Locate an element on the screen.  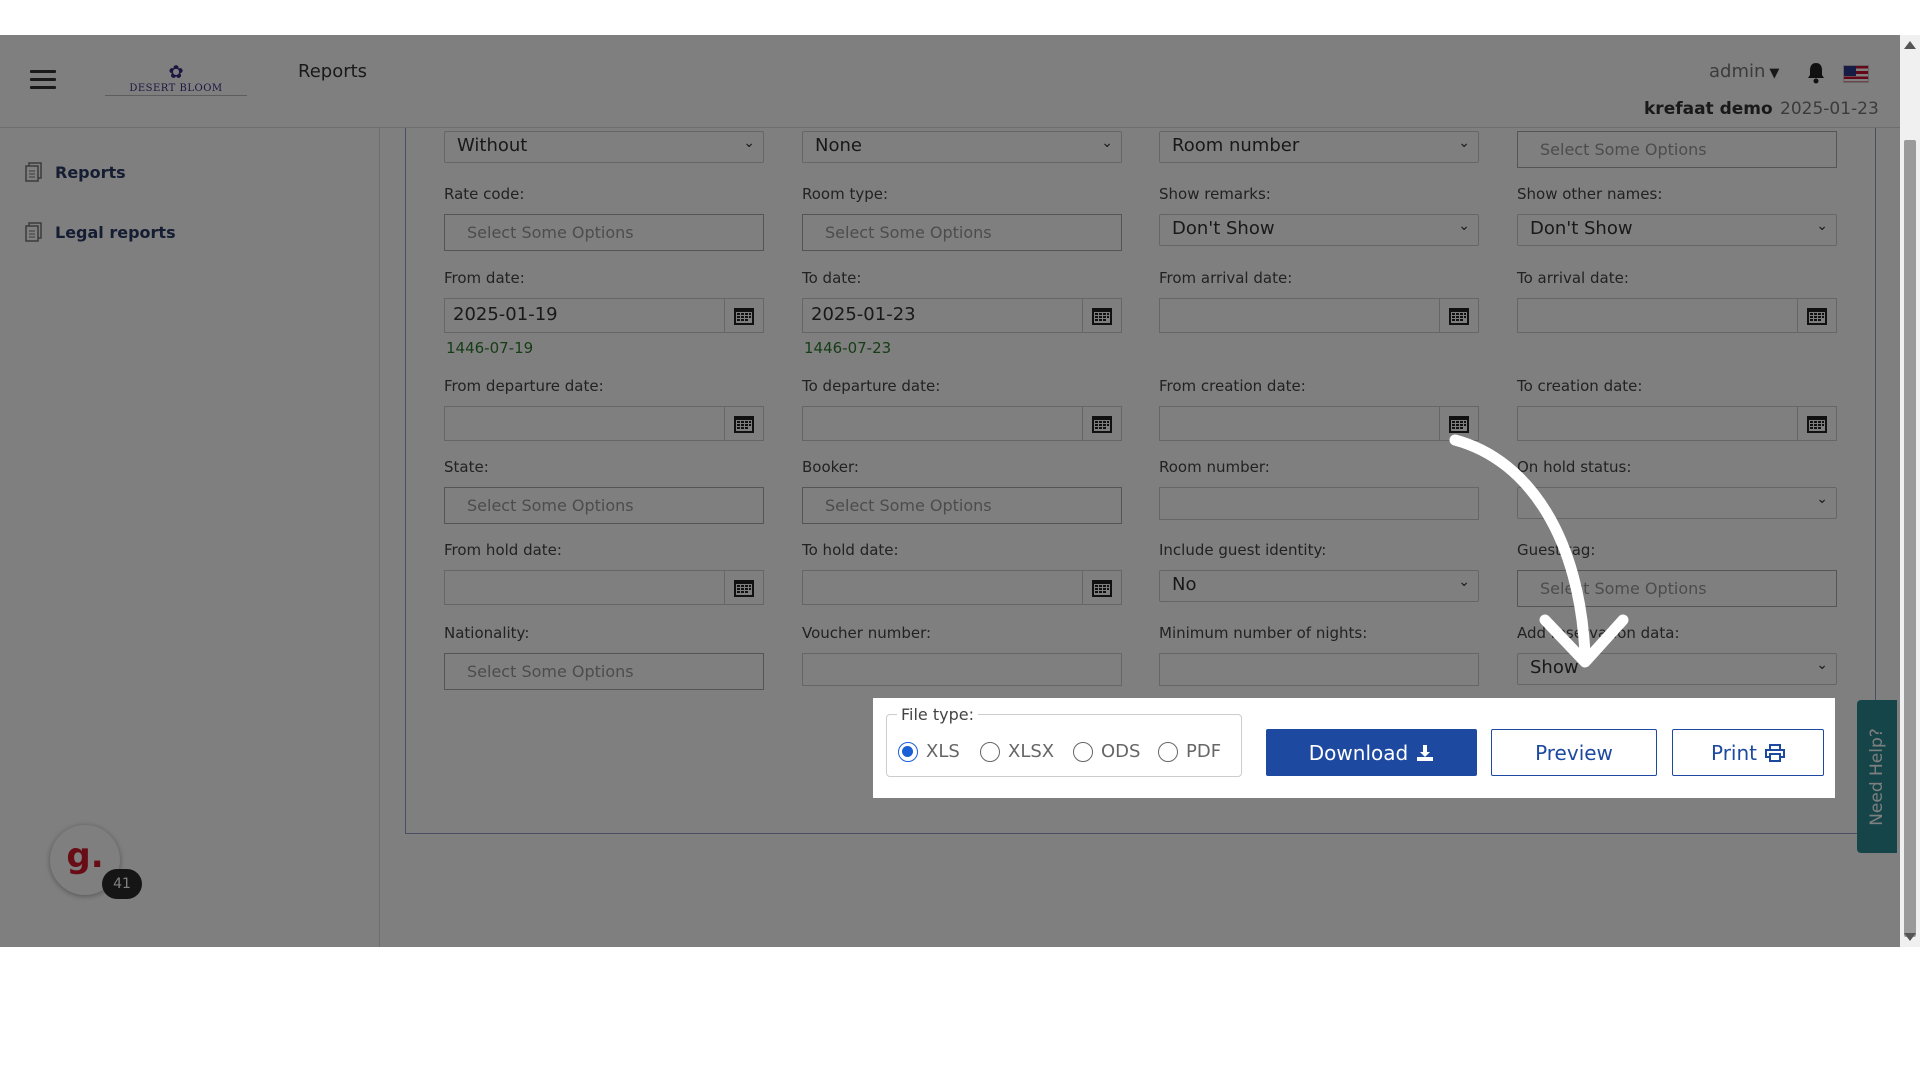
show-other-names-select: Don't Show ⌄ is located at coordinates (1677, 230).